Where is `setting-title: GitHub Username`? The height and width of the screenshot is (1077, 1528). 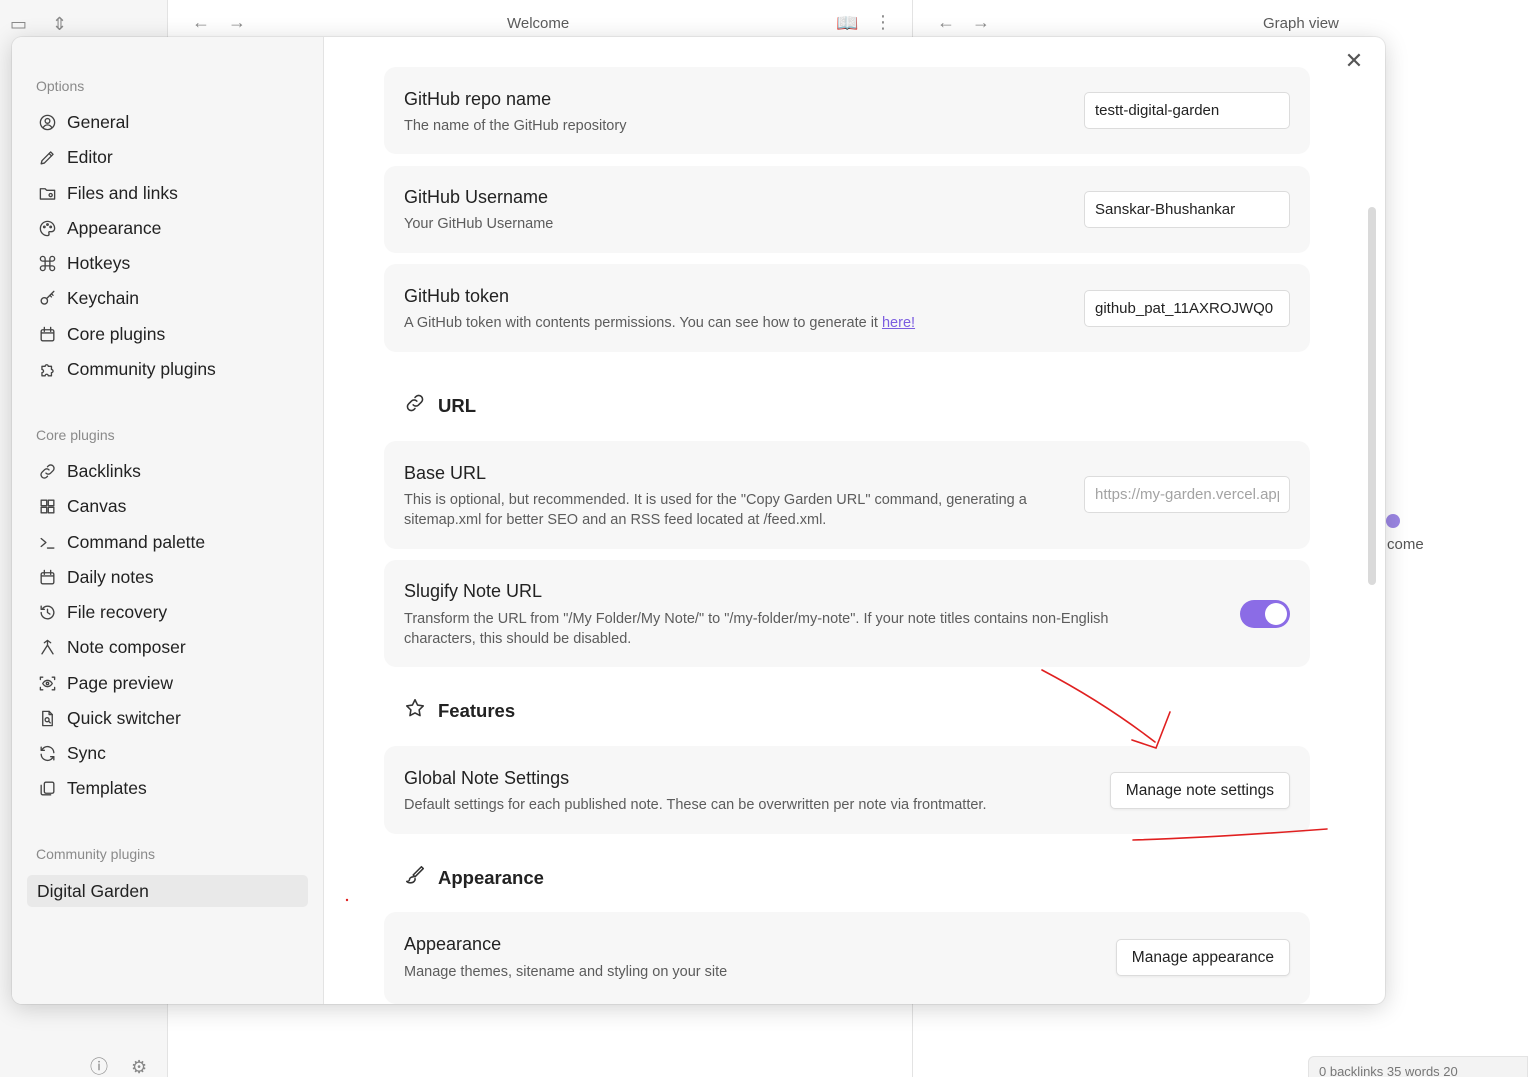 setting-title: GitHub Username is located at coordinates (476, 197).